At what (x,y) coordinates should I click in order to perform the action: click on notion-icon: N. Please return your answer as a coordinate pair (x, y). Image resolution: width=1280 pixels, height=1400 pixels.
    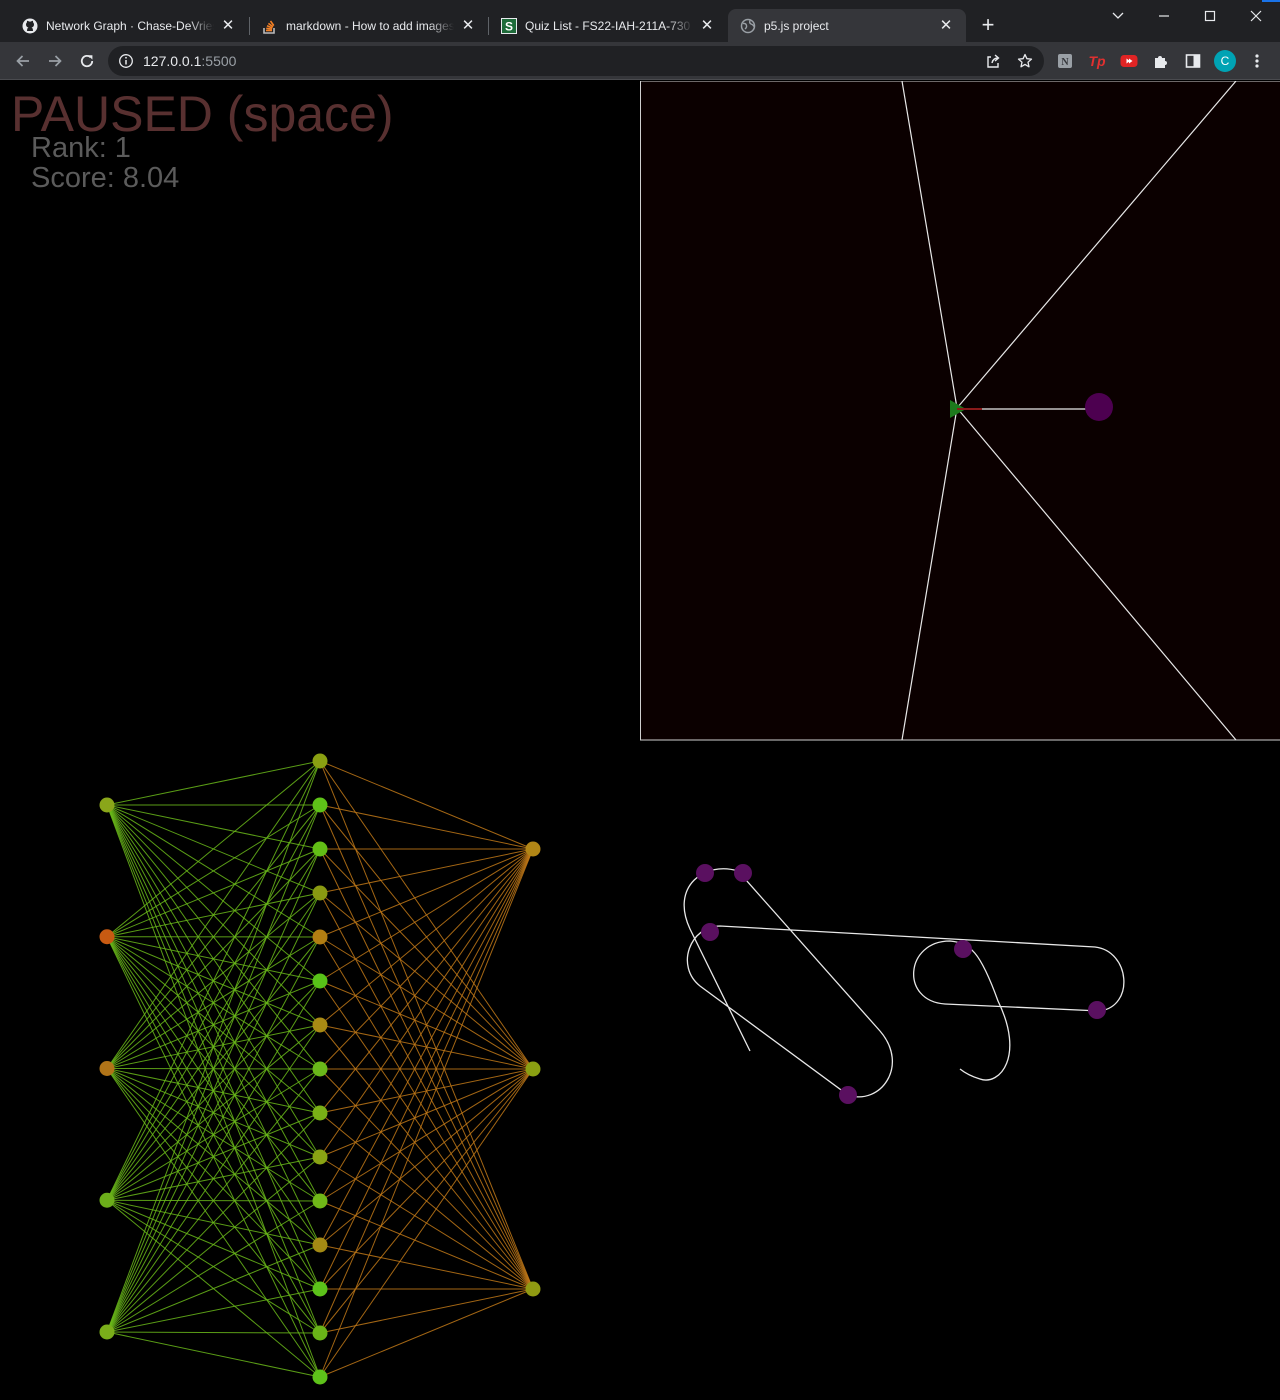
    Looking at the image, I should click on (1065, 61).